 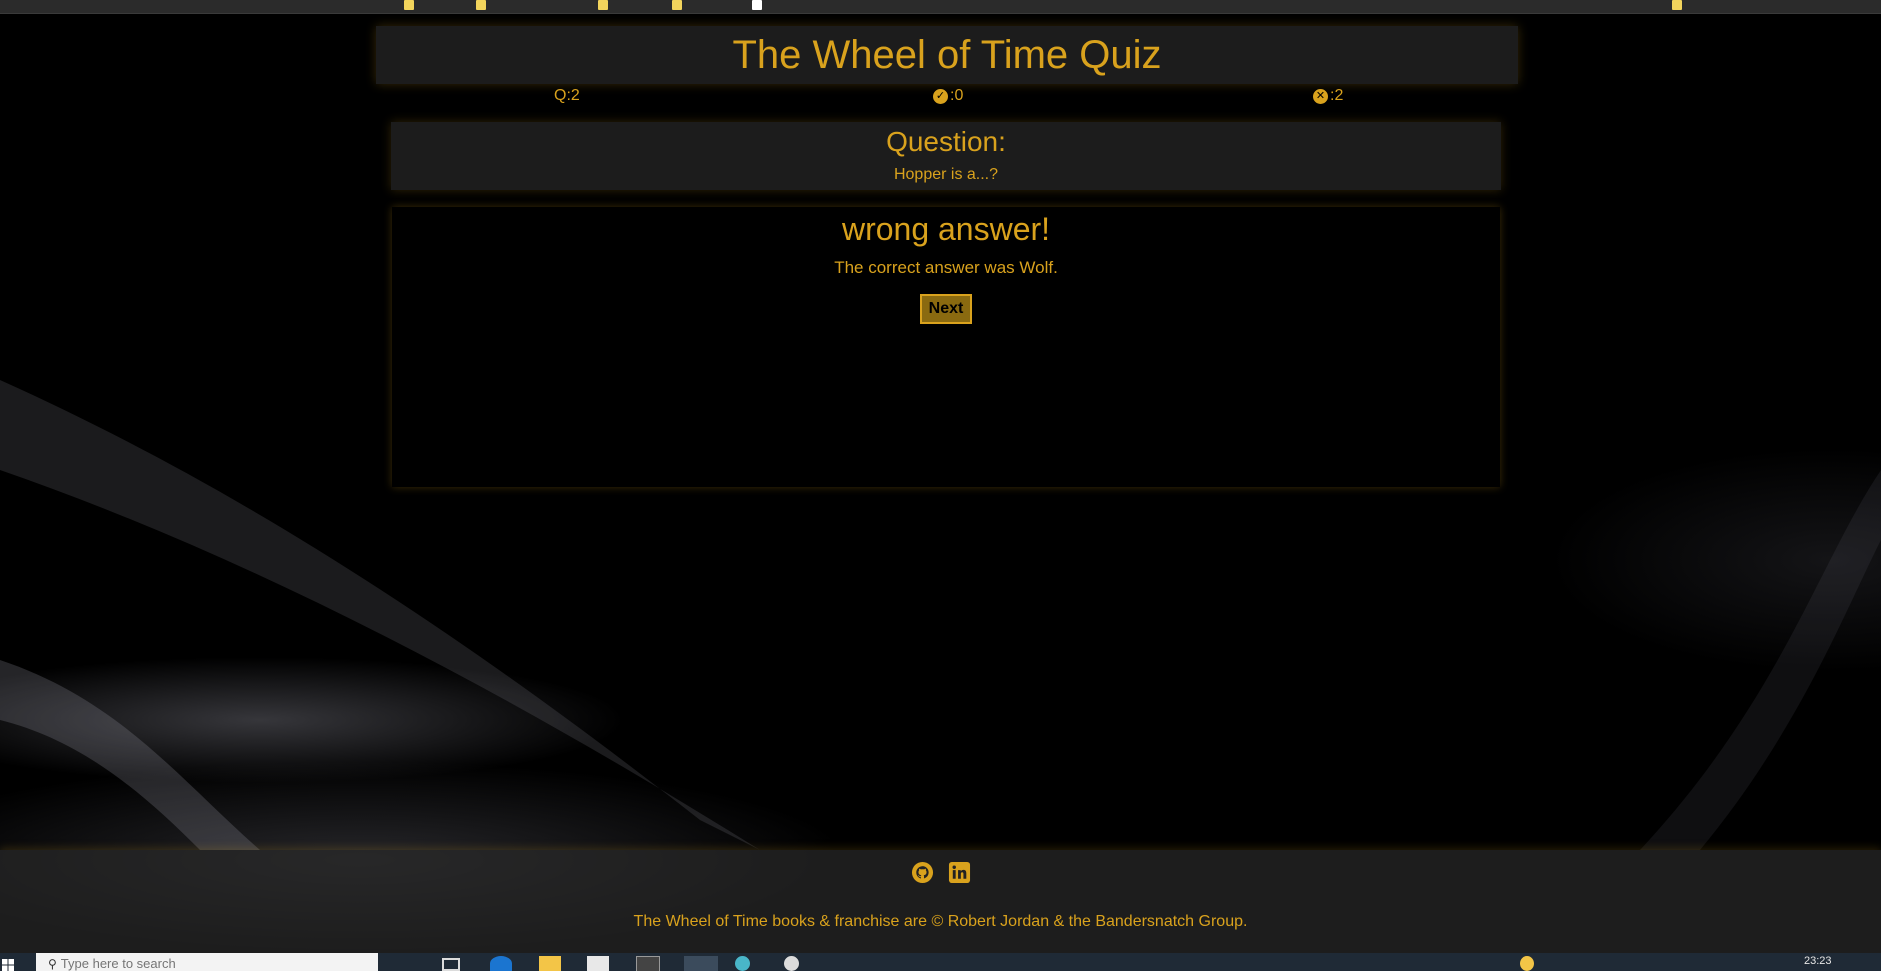 I want to click on search-input, so click(x=208, y=963).